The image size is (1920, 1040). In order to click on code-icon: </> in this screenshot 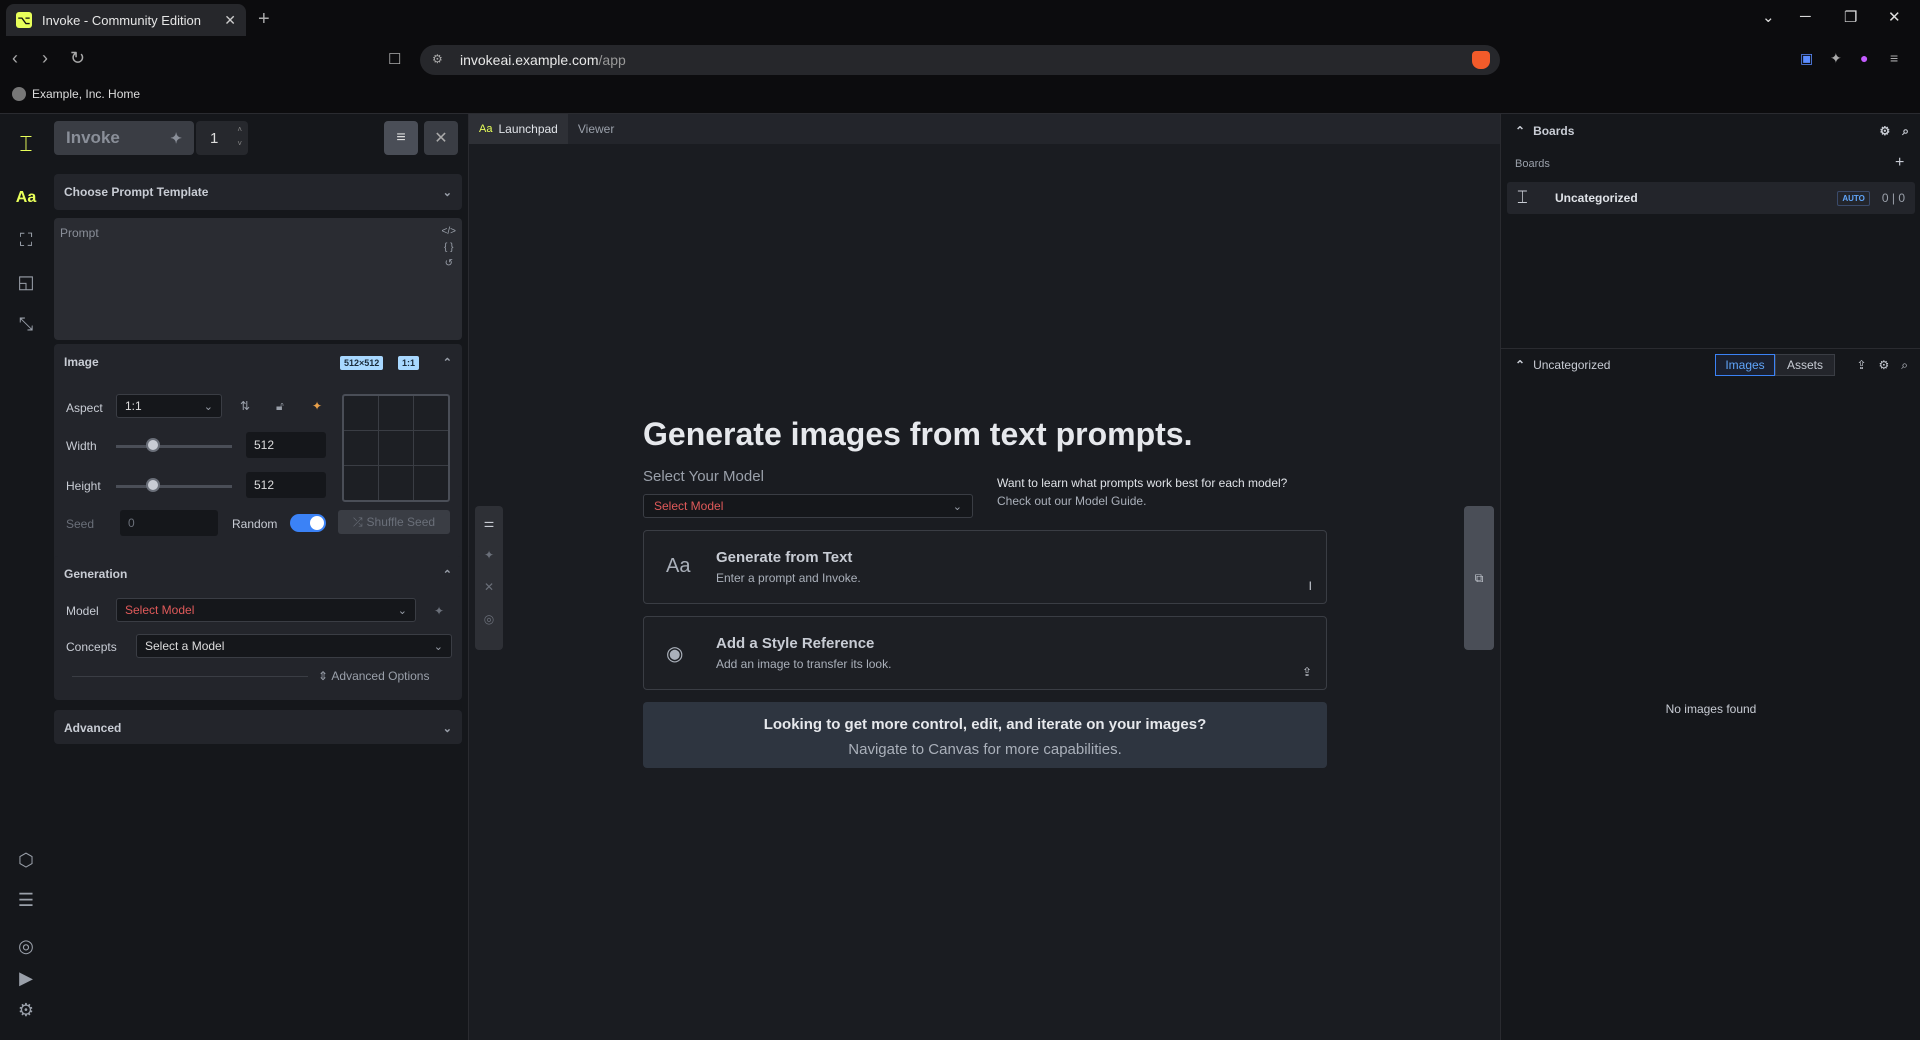, I will do `click(449, 231)`.